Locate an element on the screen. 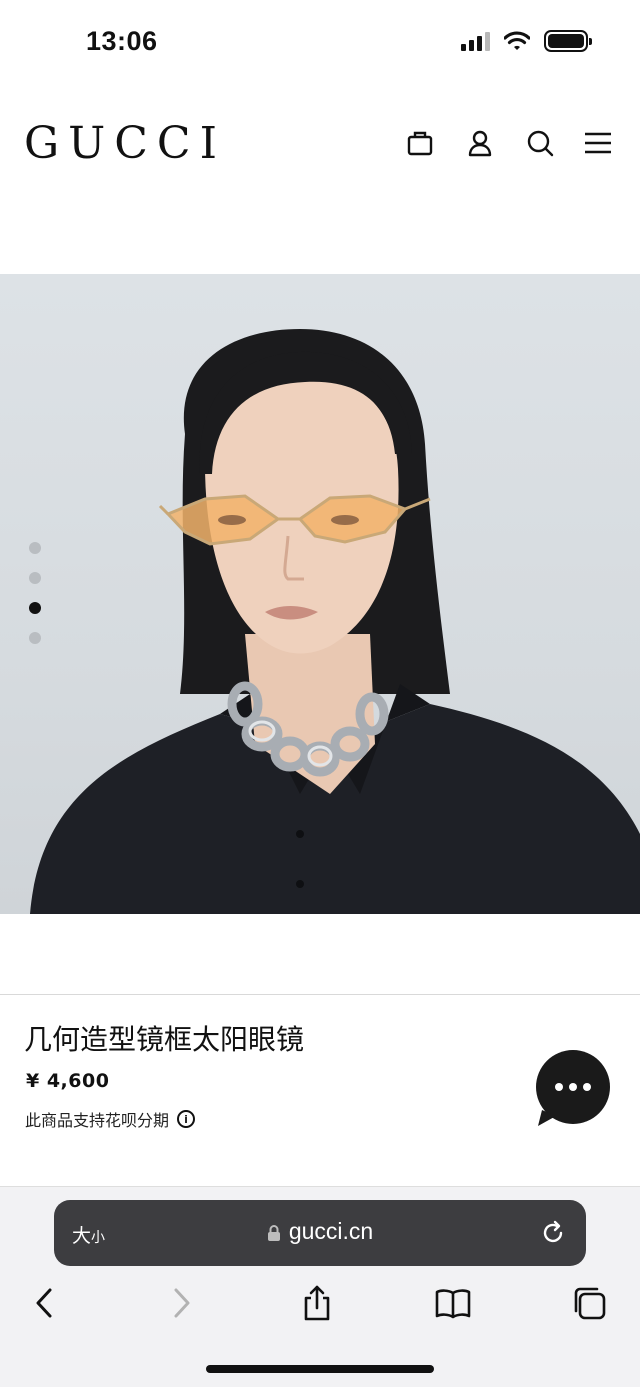 The height and width of the screenshot is (1387, 640). reload-icon is located at coordinates (553, 1233).